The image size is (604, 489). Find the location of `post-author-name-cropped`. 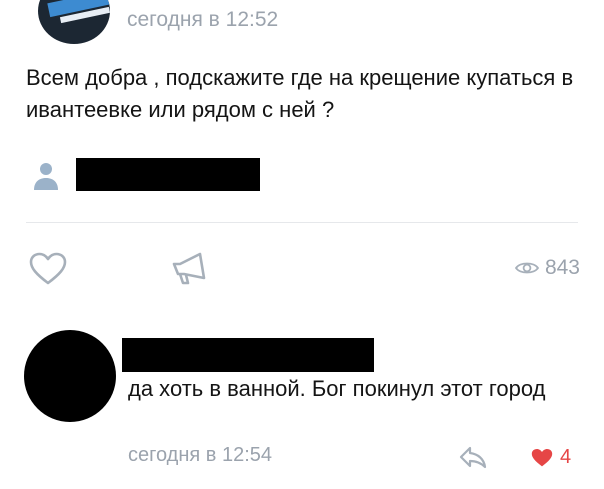

post-author-name-cropped is located at coordinates (158, 2).